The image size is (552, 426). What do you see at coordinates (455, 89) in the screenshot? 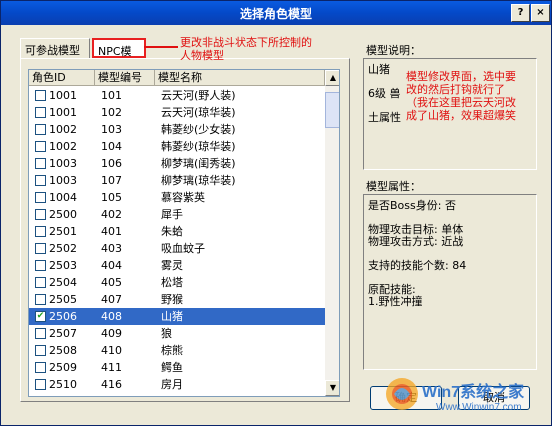
I see `annotation-right-line: 改的然后打钩就行了` at bounding box center [455, 89].